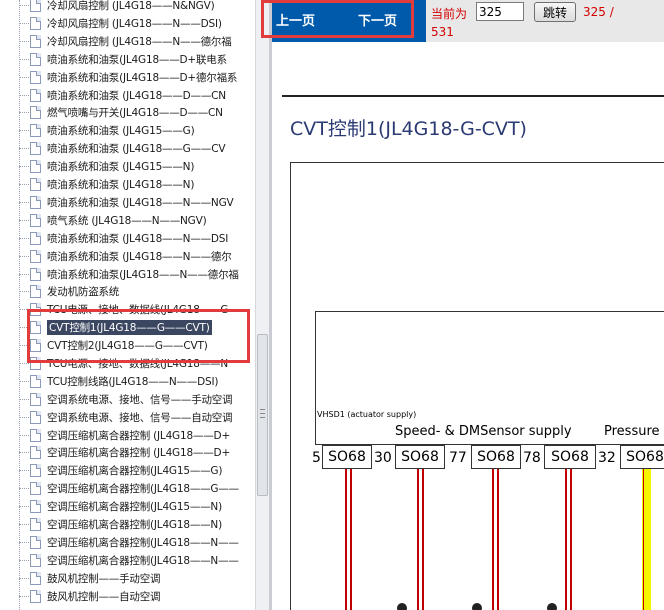 This screenshot has height=610, width=664. I want to click on tree-item-label: 冷却风扇控制 (JL4G18——N——DSI), so click(134, 23).